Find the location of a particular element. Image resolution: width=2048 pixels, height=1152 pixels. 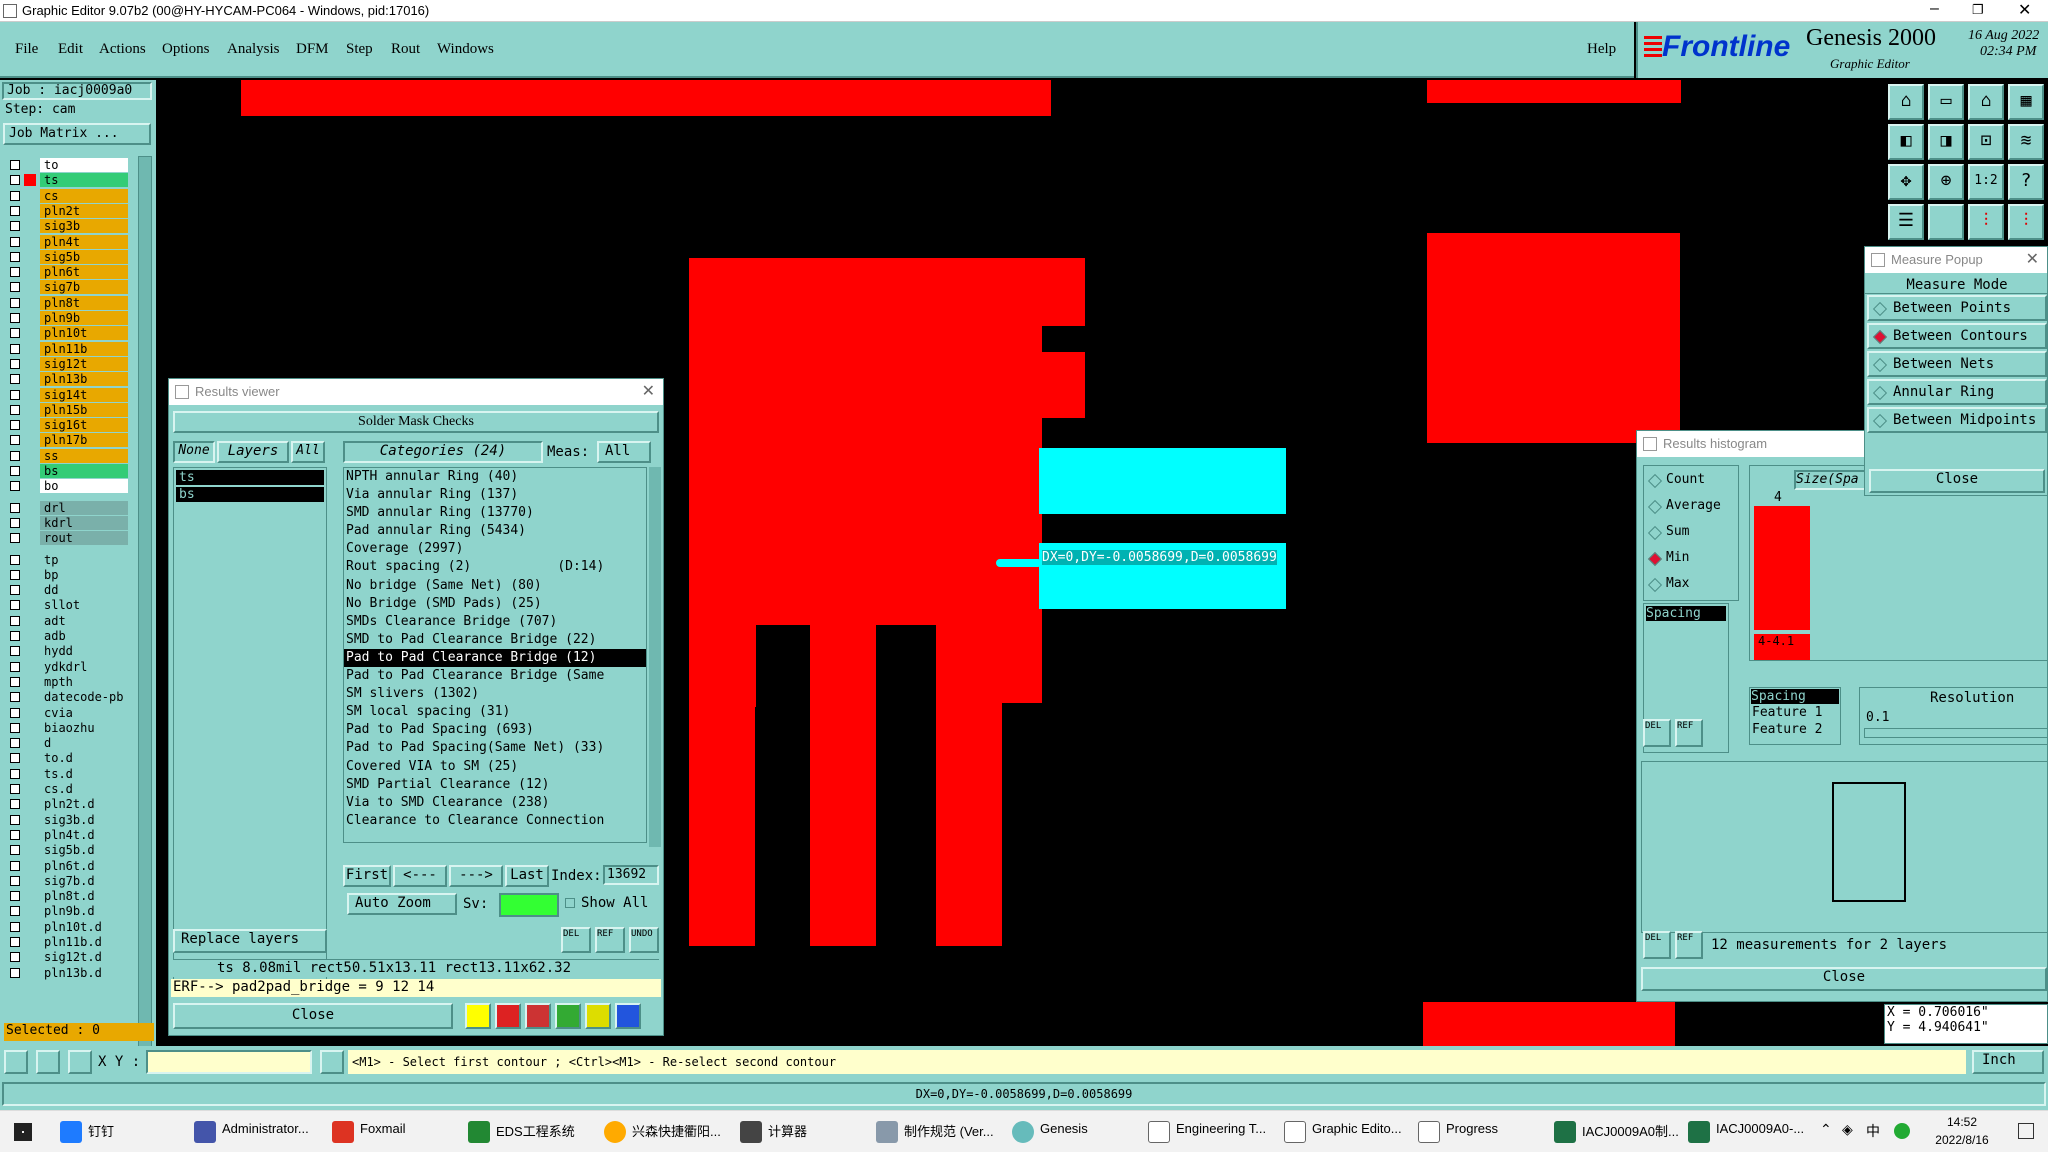

layer-name: ts.d is located at coordinates (84, 773).